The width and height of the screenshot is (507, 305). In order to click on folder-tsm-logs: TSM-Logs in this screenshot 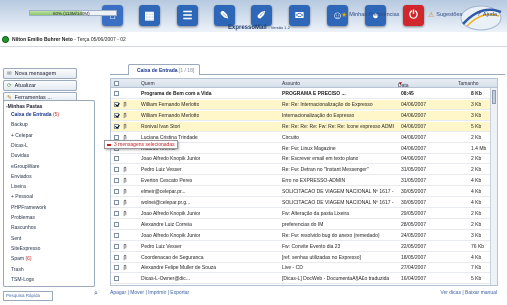, I will do `click(22, 280)`.